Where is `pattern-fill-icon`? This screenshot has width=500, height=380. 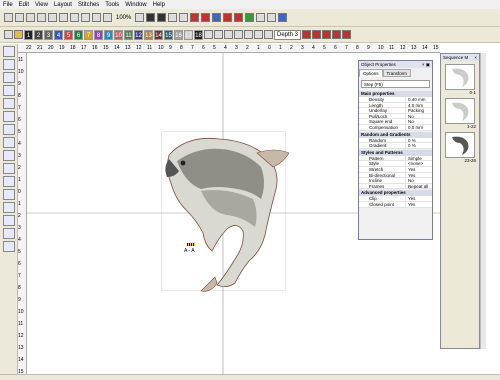 pattern-fill-icon is located at coordinates (9, 207).